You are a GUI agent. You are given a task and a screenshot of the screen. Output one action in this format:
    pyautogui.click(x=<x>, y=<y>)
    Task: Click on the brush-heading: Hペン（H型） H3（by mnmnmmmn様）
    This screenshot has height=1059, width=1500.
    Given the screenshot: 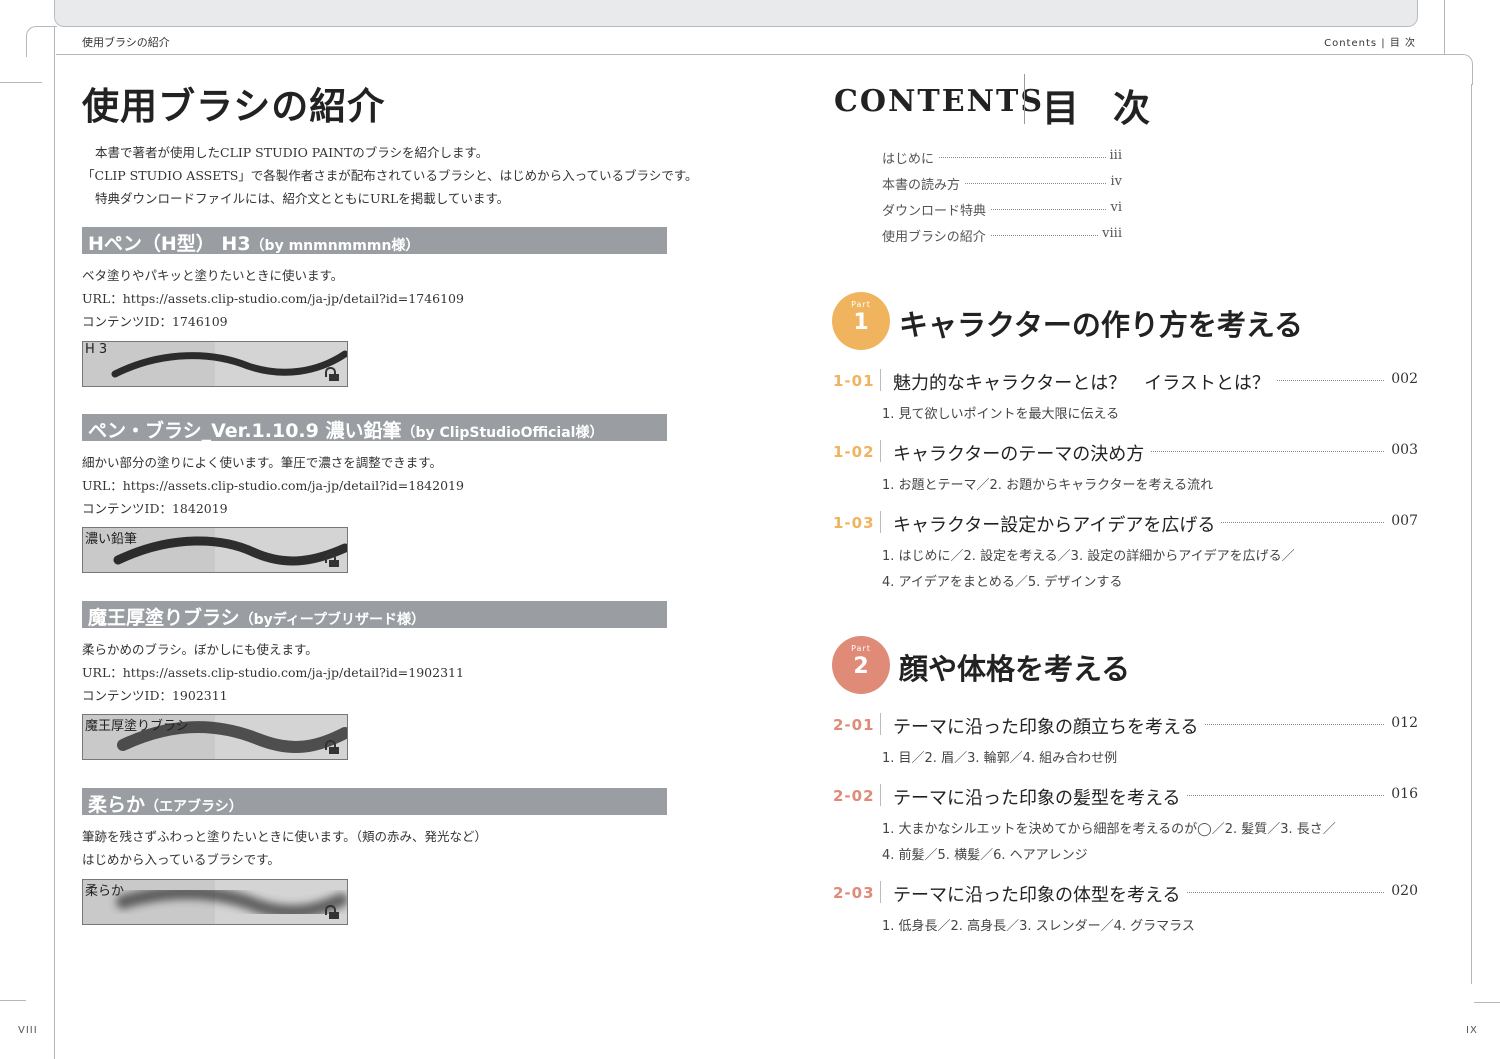 What is the action you would take?
    pyautogui.click(x=374, y=241)
    